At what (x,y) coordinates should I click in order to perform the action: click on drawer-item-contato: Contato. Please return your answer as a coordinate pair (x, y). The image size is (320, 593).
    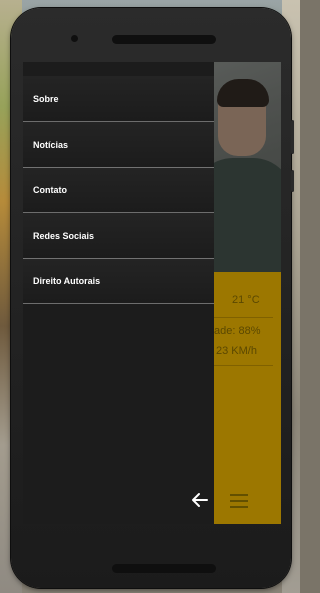
    Looking at the image, I should click on (118, 190).